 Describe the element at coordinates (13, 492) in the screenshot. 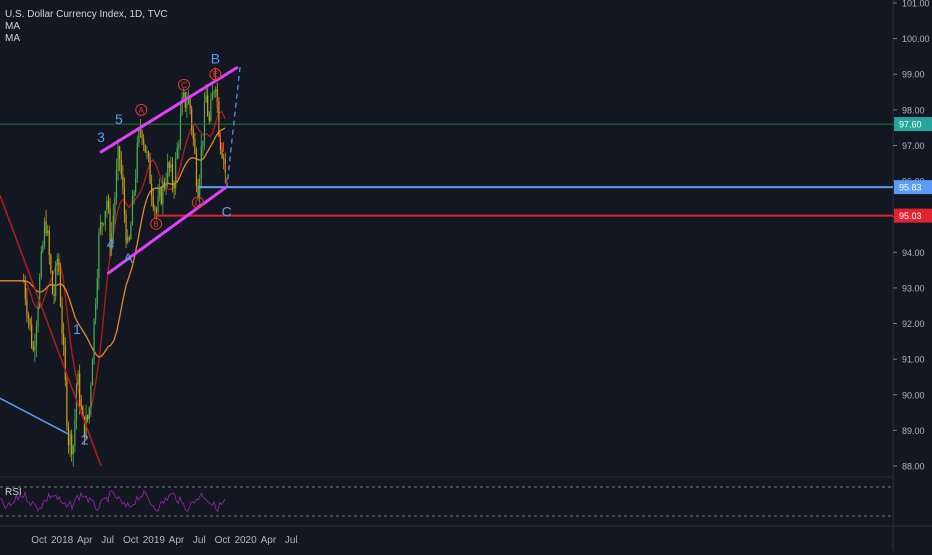

I see `rsi-label: RSI` at that location.